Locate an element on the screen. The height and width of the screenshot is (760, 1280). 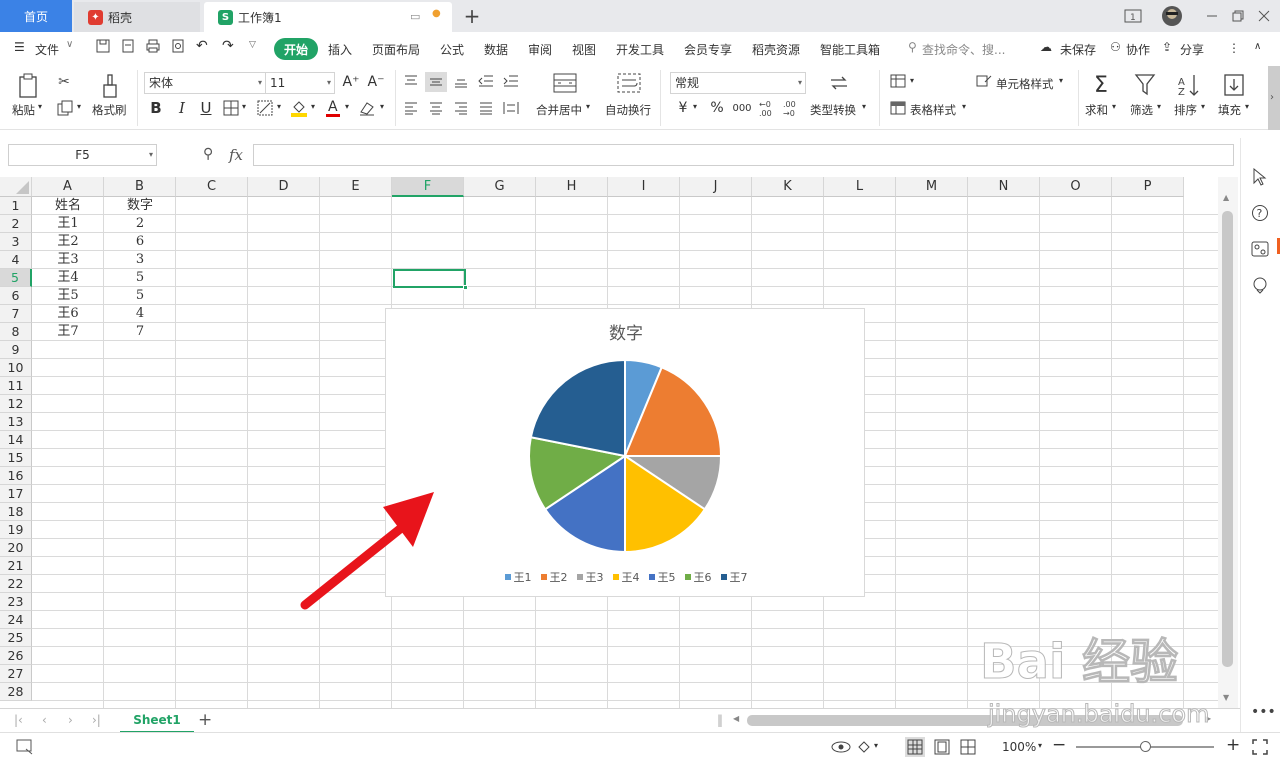
collapse-ribbon-icon: ∧ is located at coordinates (1257, 46).